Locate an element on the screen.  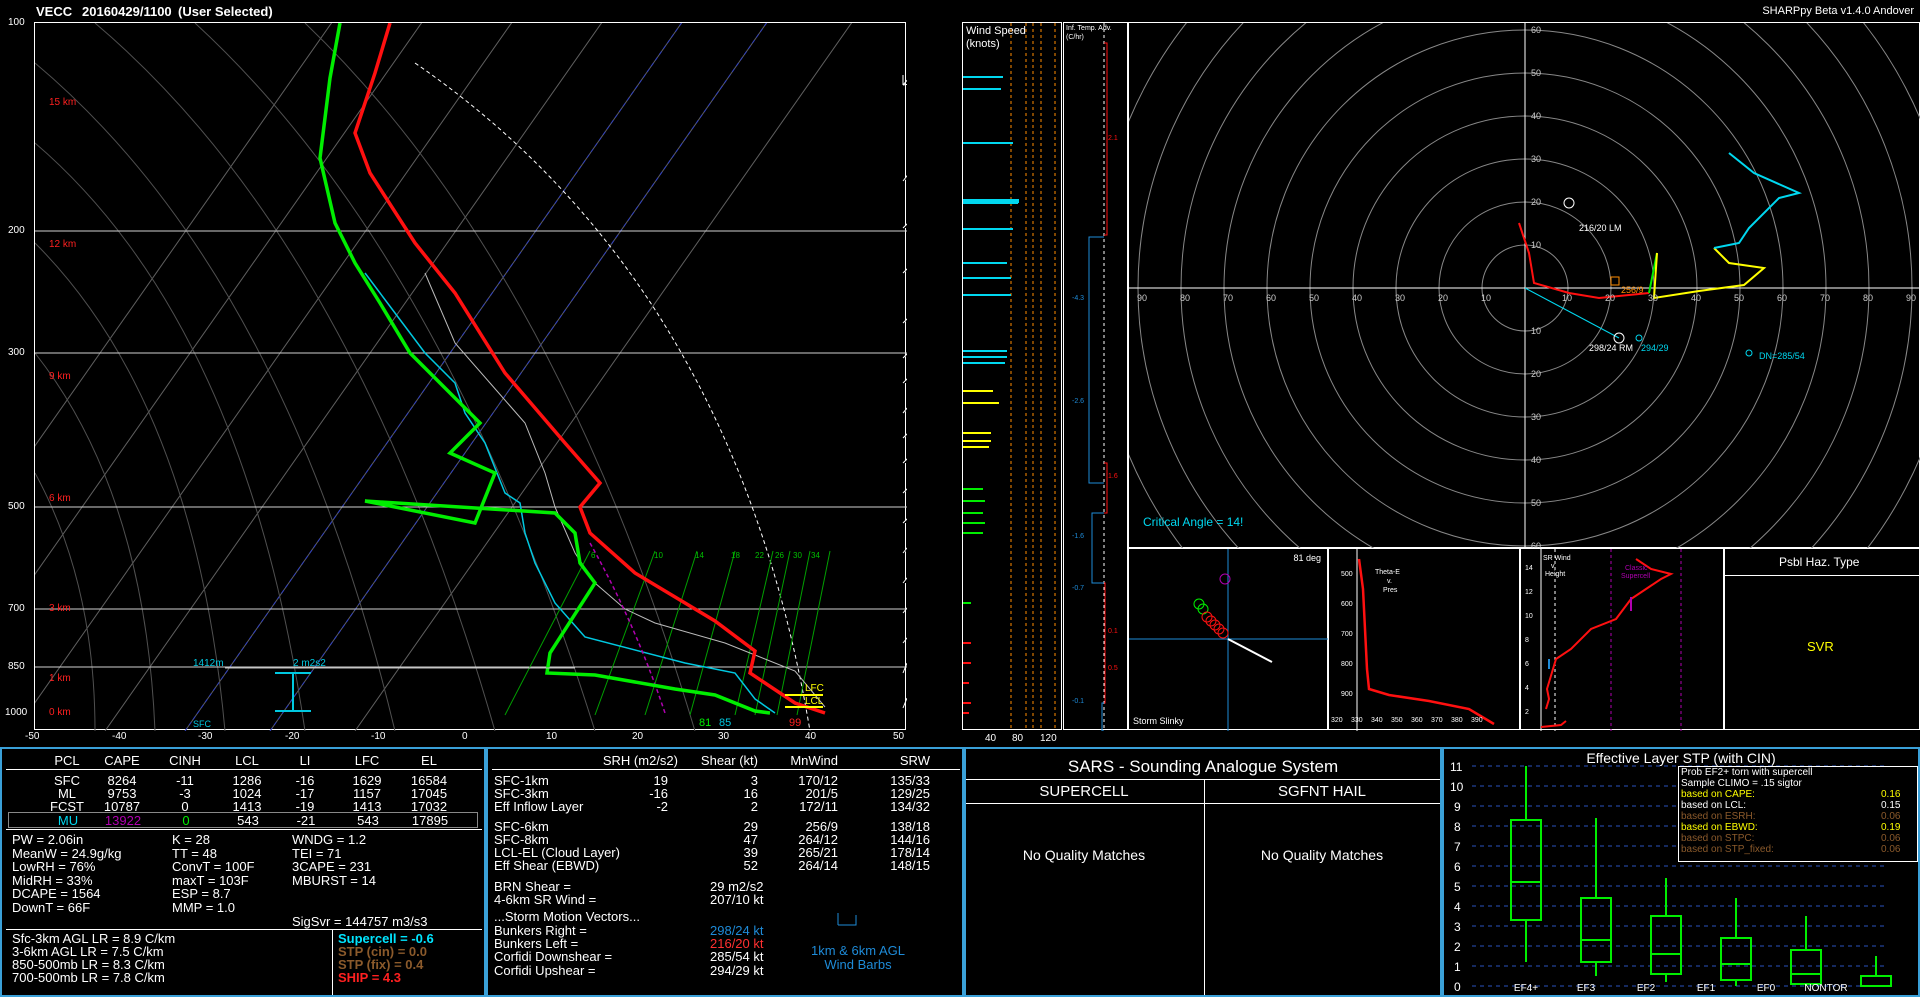
stp-xlabel: NONTOR is located at coordinates (1826, 988).